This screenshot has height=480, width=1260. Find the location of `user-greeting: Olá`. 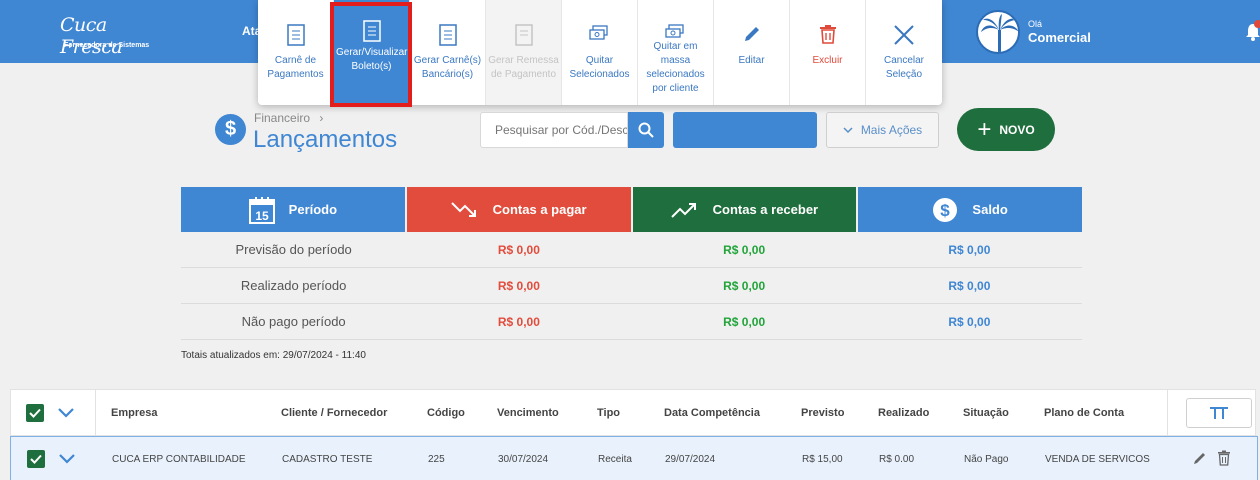

user-greeting: Olá is located at coordinates (1035, 24).